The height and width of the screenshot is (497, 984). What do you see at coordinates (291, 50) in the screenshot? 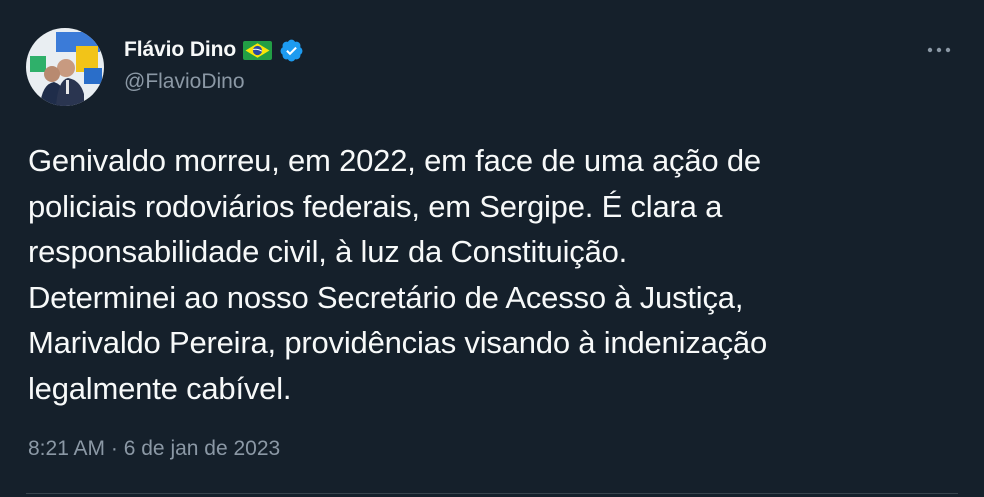
I see `verified-badge-icon` at bounding box center [291, 50].